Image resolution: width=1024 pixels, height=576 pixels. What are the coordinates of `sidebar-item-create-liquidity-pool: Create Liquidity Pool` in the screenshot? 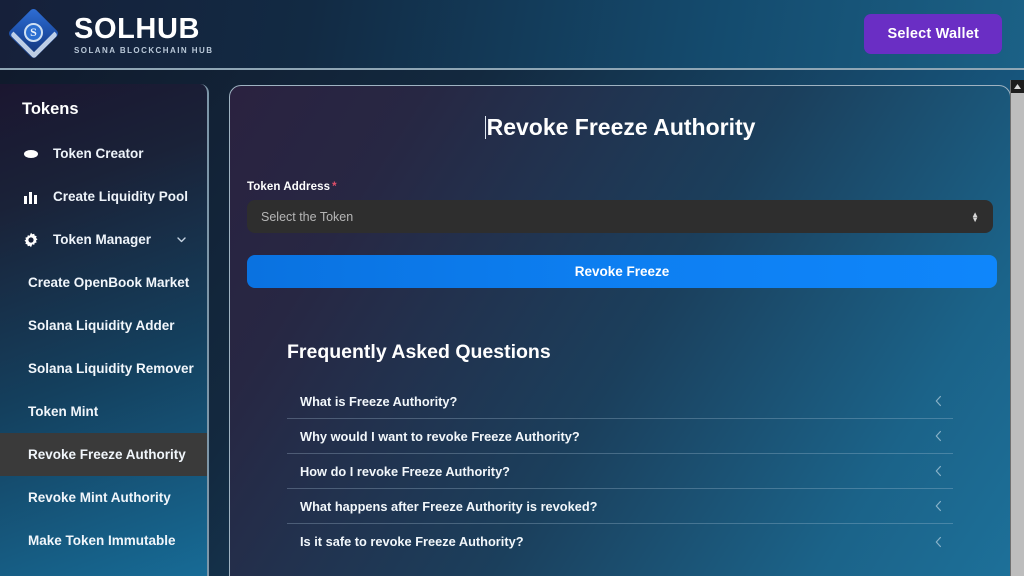 It's located at (103, 196).